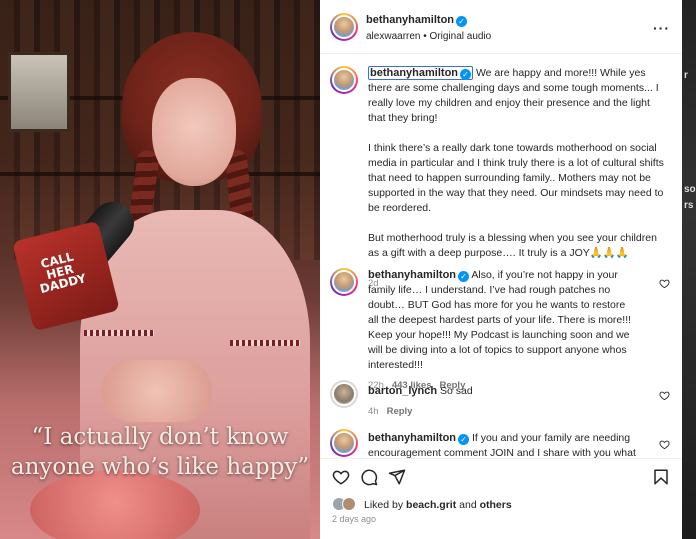 The image size is (696, 539). I want to click on liked-by-and: and, so click(468, 505).